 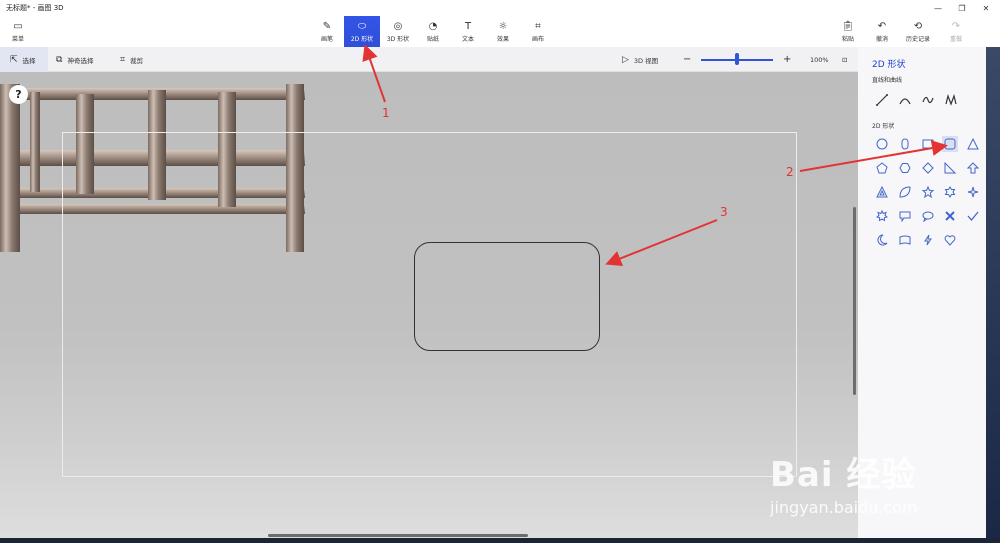 What do you see at coordinates (433, 26) in the screenshot?
I see `sticker-icon: ◔` at bounding box center [433, 26].